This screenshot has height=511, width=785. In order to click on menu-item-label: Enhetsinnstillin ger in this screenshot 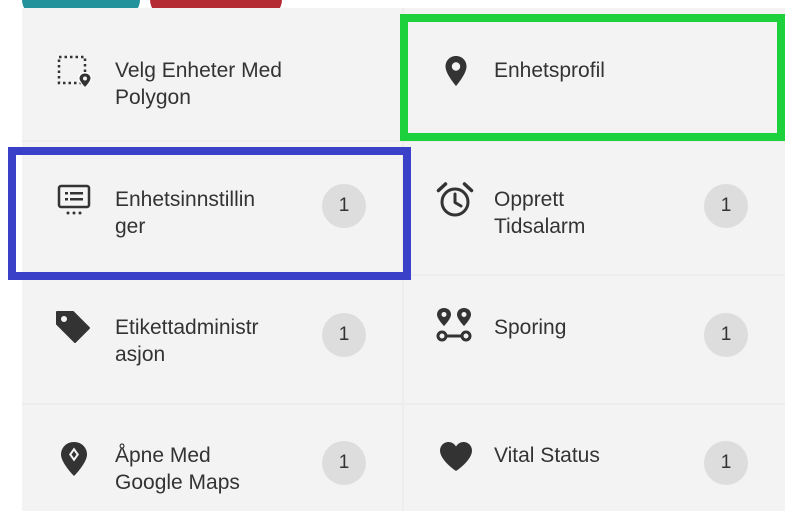, I will do `click(185, 213)`.